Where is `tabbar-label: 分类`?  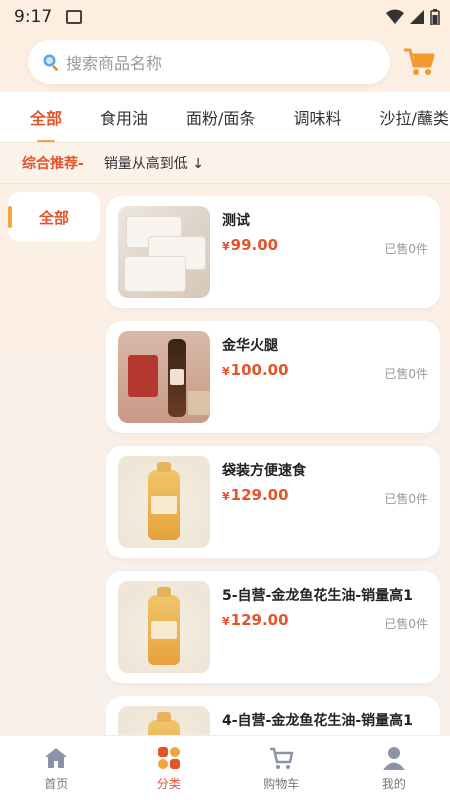
tabbar-label: 分类 is located at coordinates (168, 783).